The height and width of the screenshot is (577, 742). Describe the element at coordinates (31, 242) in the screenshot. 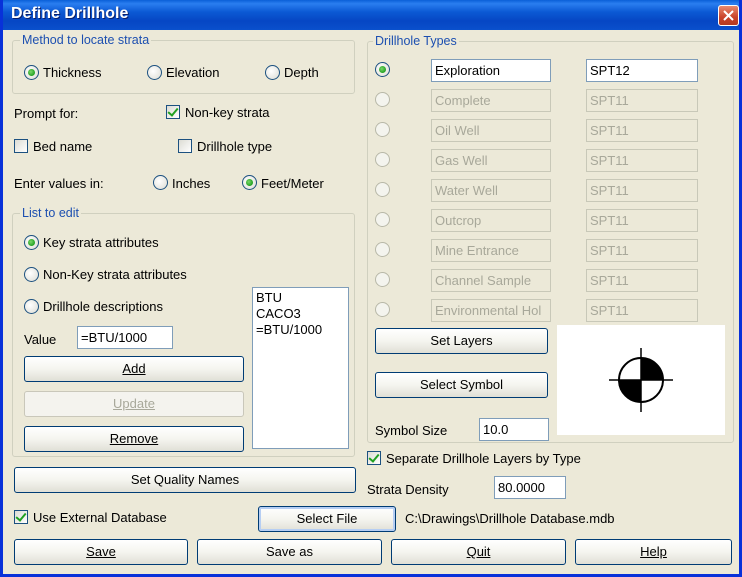

I see `radio-key-strata` at that location.